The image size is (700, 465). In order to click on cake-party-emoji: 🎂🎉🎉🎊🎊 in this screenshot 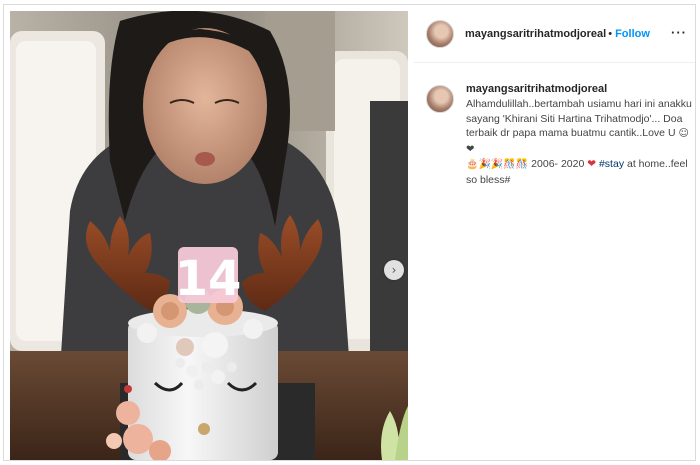, I will do `click(497, 164)`.